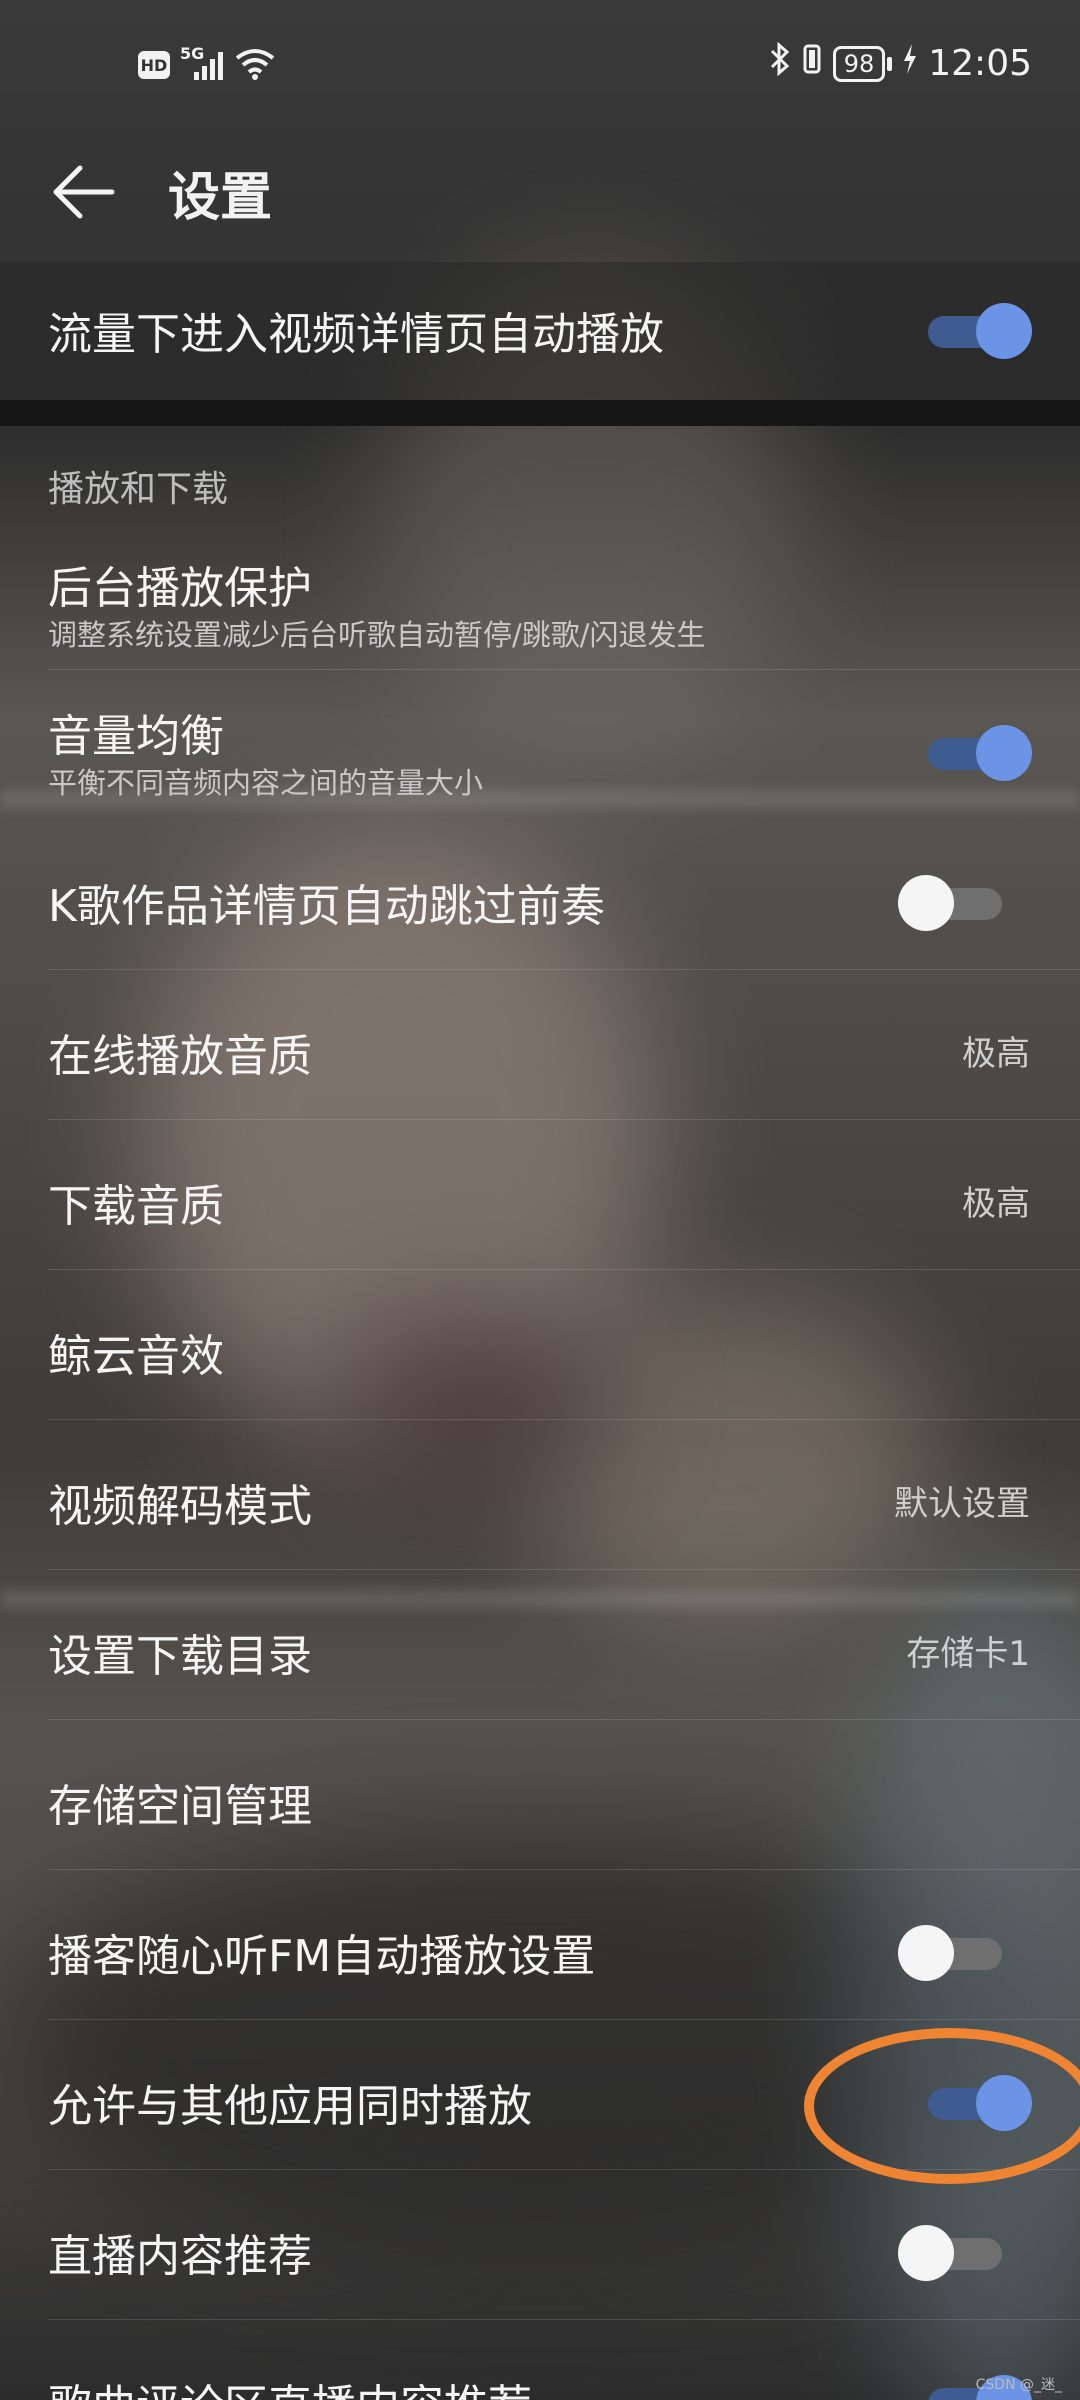 Image resolution: width=1080 pixels, height=2400 pixels. I want to click on vibrate-battery-icon, so click(812, 63).